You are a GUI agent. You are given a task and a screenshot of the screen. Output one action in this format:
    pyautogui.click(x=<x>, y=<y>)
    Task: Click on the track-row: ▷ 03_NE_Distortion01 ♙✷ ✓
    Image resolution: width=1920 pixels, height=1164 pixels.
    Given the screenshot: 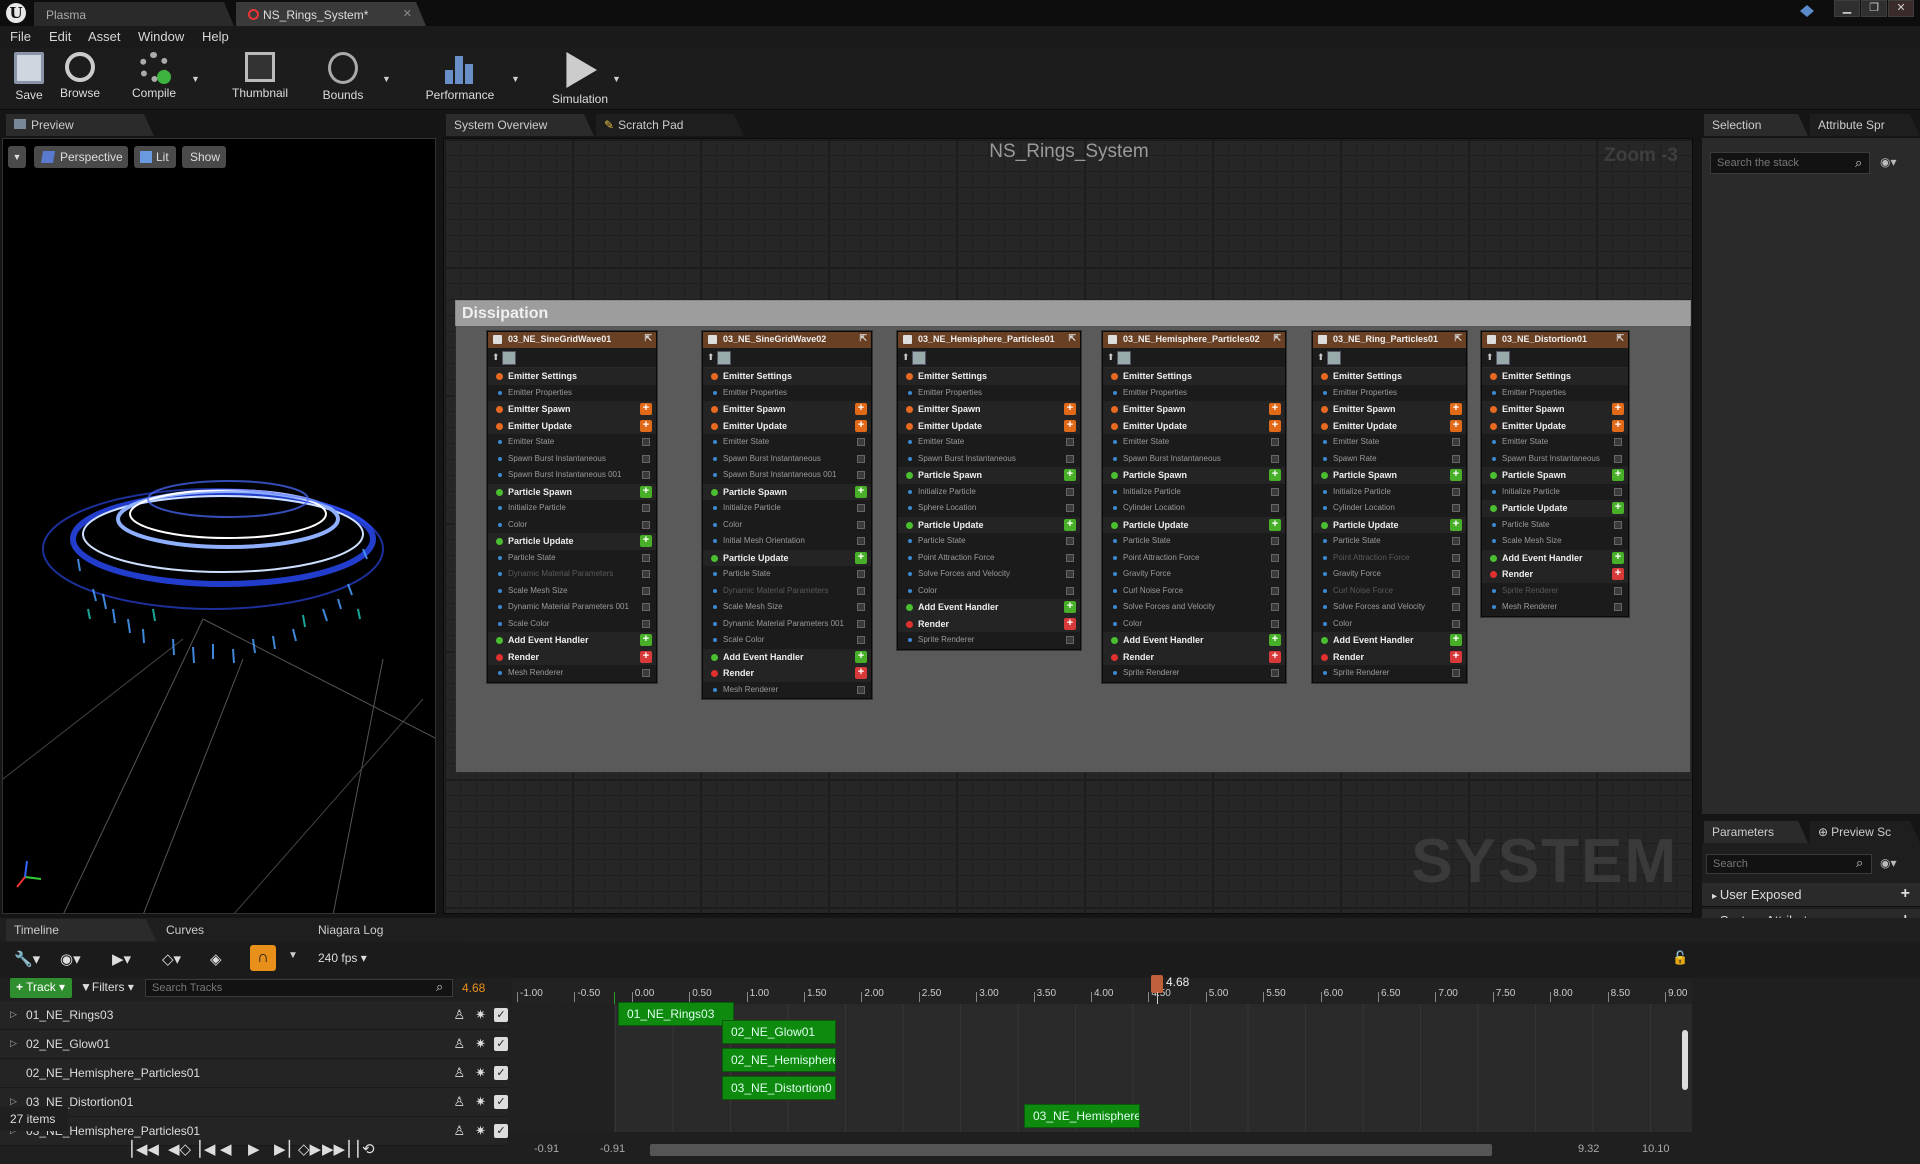 What is the action you would take?
    pyautogui.click(x=254, y=1102)
    